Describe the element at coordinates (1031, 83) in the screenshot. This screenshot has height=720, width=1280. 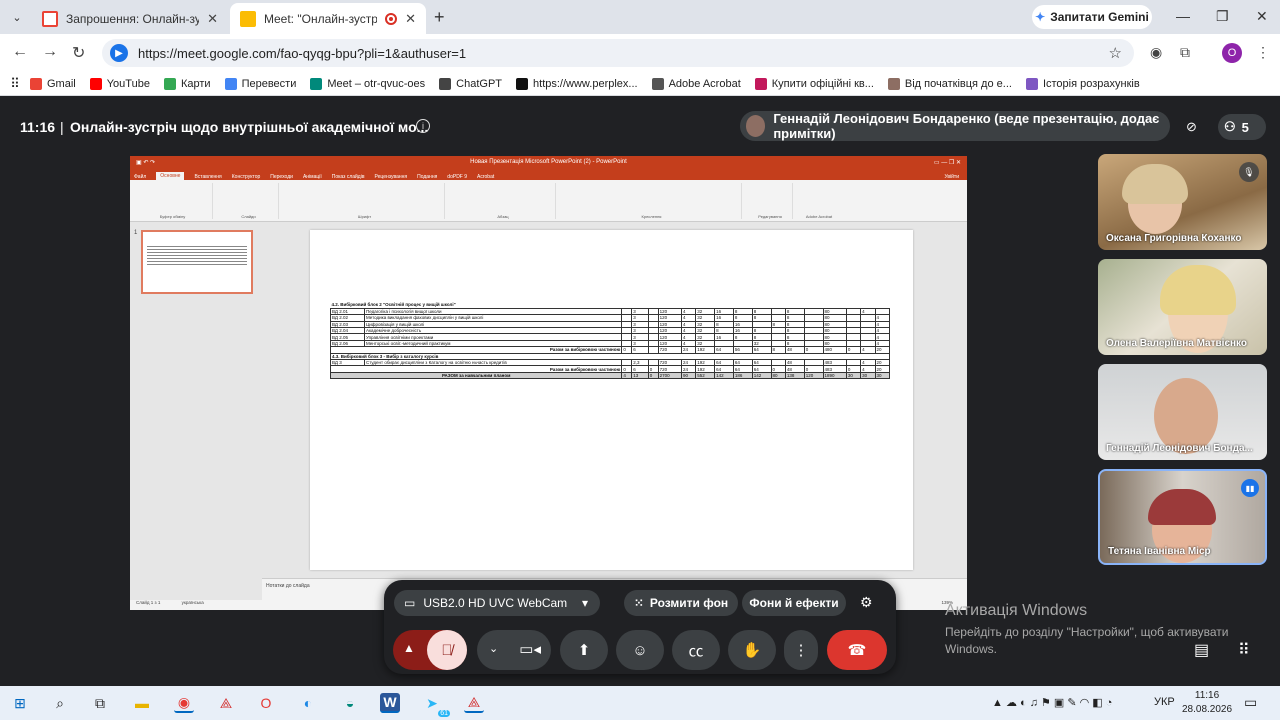
I see `history-icon` at that location.